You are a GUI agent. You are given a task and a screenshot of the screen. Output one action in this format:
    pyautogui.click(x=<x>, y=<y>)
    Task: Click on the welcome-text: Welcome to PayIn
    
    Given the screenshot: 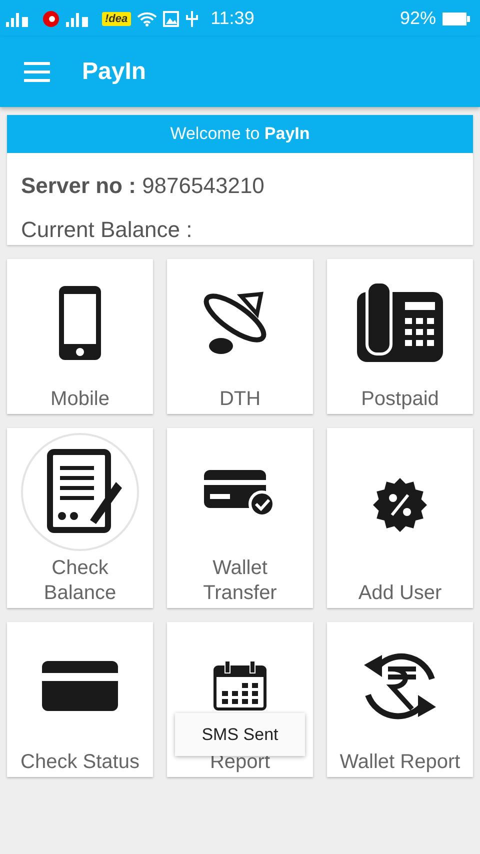 What is the action you would take?
    pyautogui.click(x=240, y=134)
    